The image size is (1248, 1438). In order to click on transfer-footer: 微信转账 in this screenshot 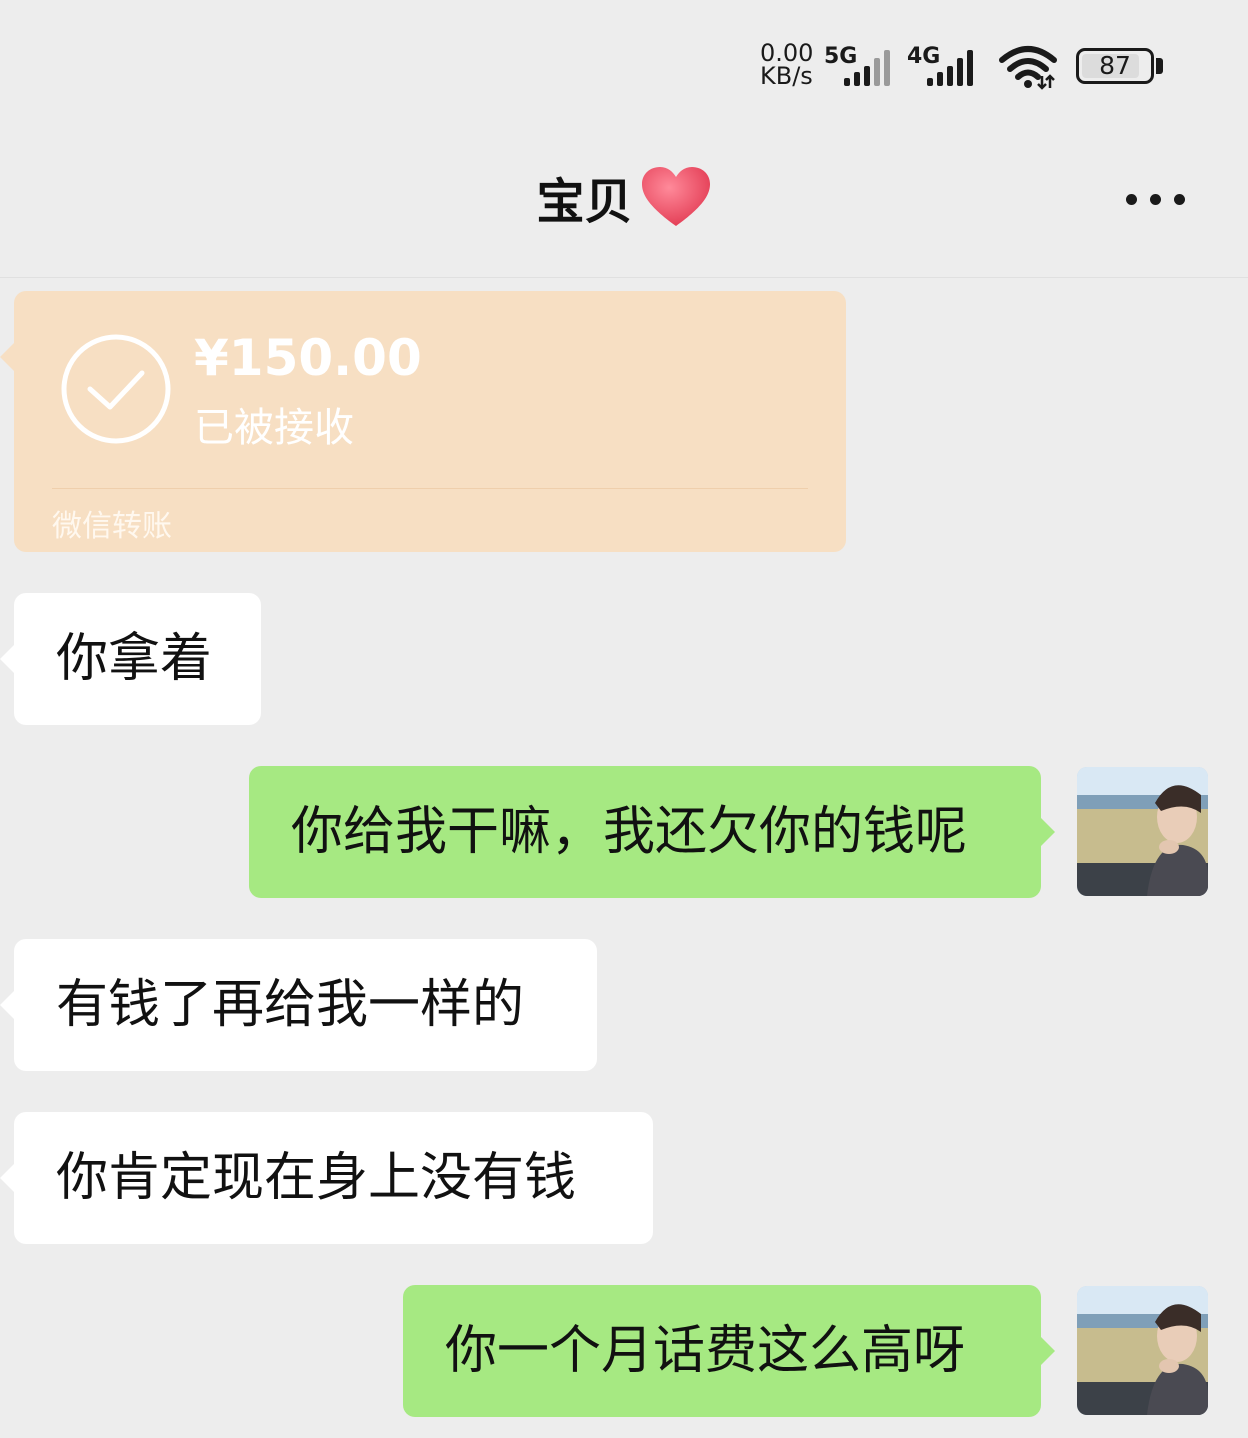, I will do `click(112, 526)`.